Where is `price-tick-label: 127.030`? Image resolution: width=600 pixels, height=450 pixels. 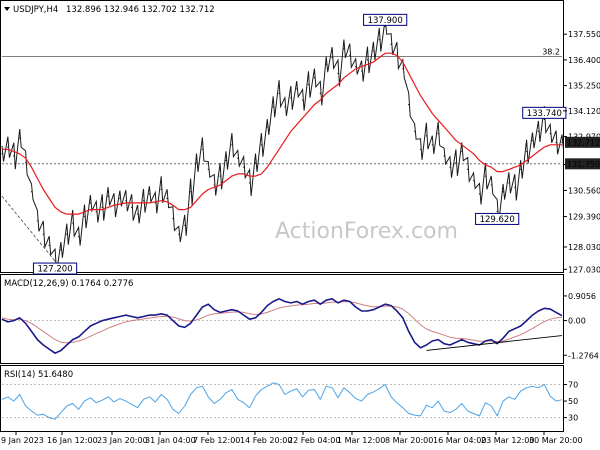
price-tick-label: 127.030 is located at coordinates (584, 269).